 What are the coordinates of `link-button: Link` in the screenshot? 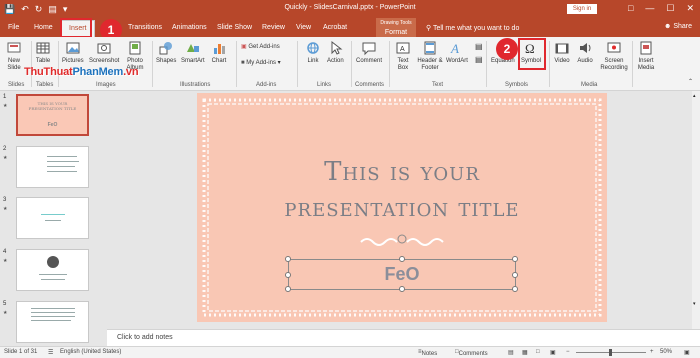 It's located at (313, 52).